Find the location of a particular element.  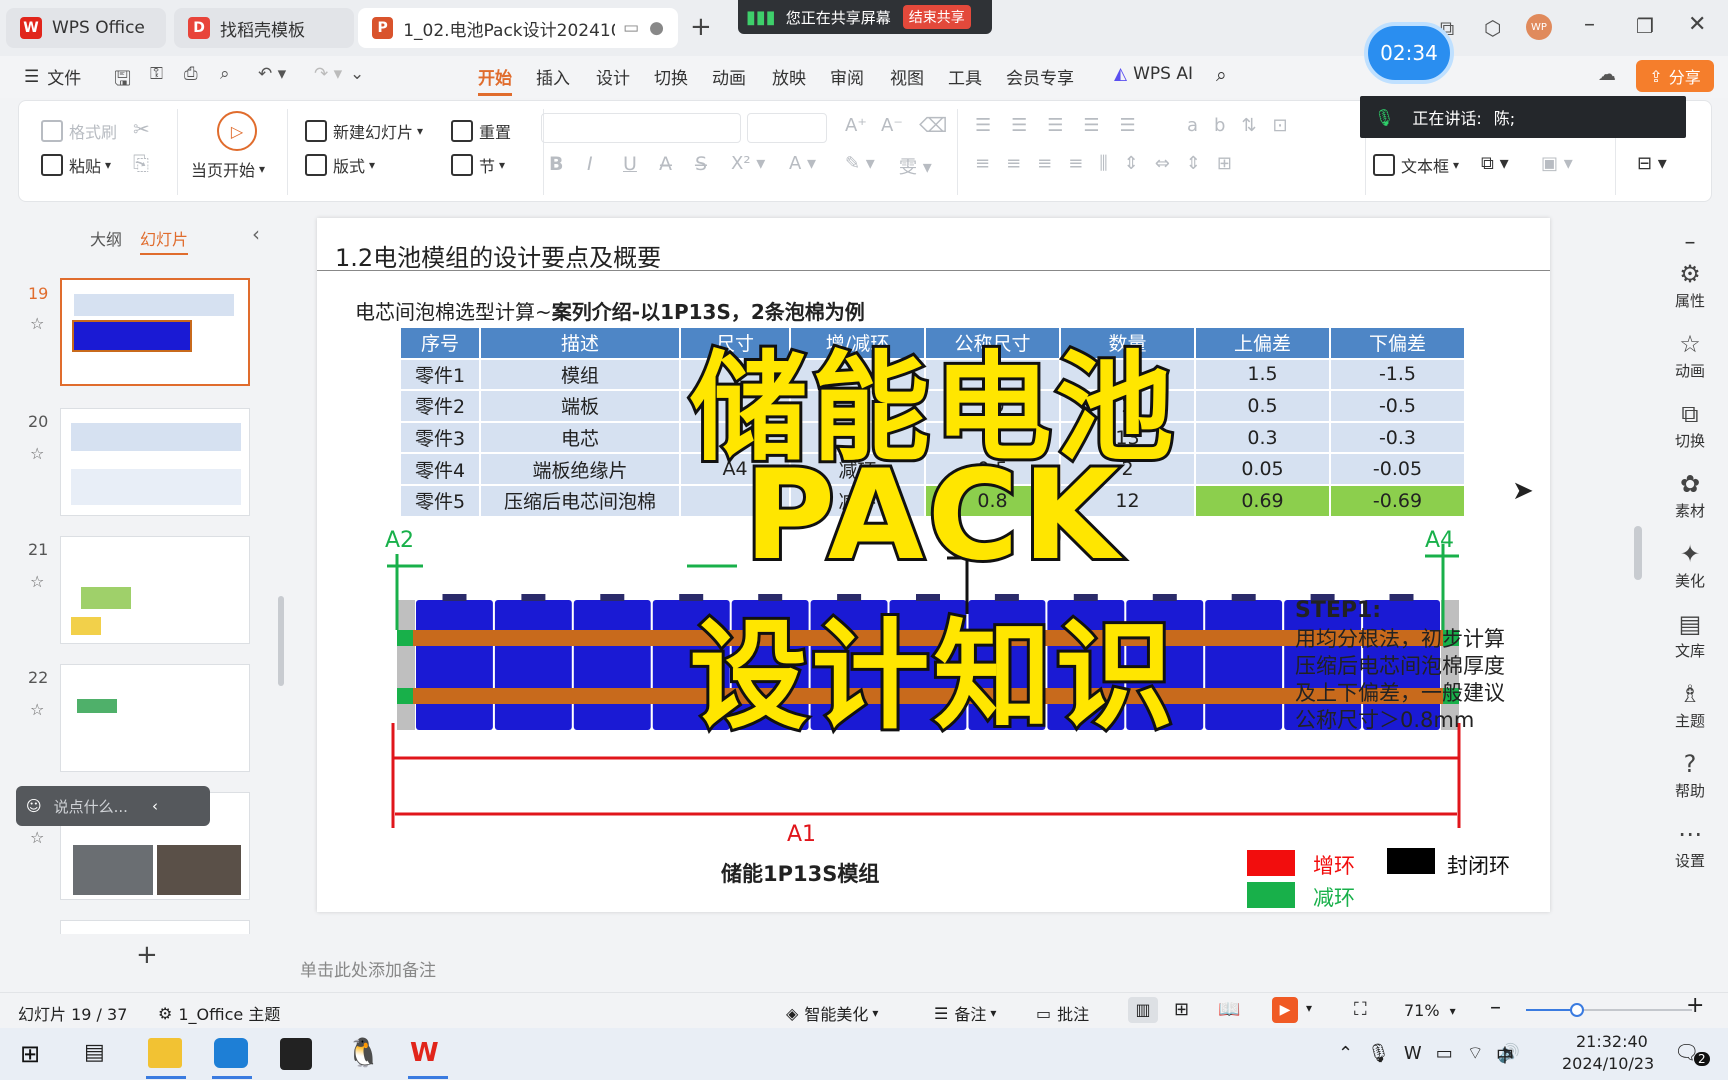

phonetic-icon: 雯 ▾ is located at coordinates (915, 166).